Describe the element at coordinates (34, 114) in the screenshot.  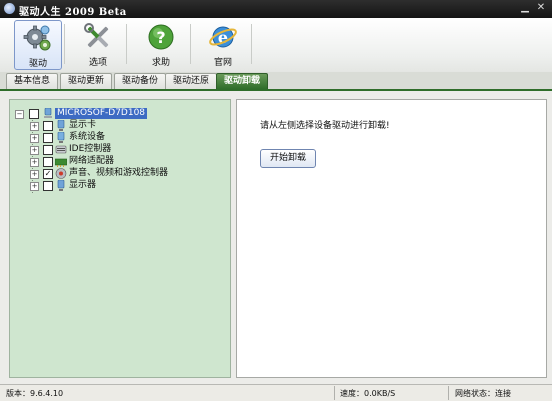
I see `tree-root-checkbox` at that location.